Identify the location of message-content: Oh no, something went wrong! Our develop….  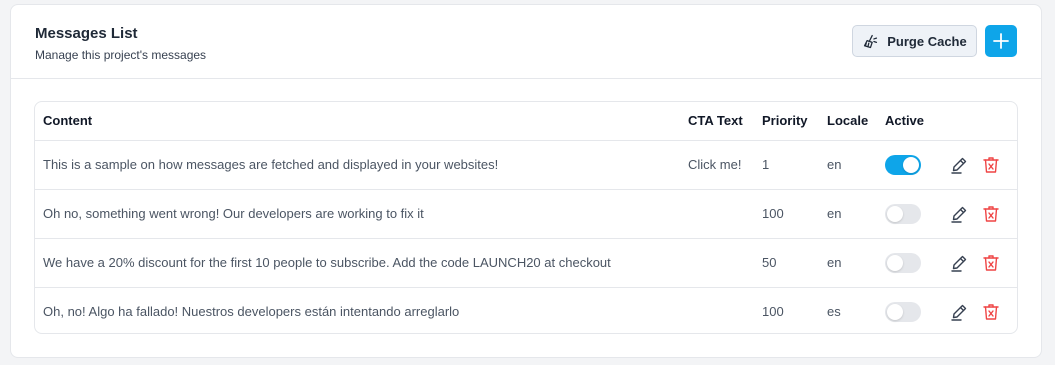
(357, 214).